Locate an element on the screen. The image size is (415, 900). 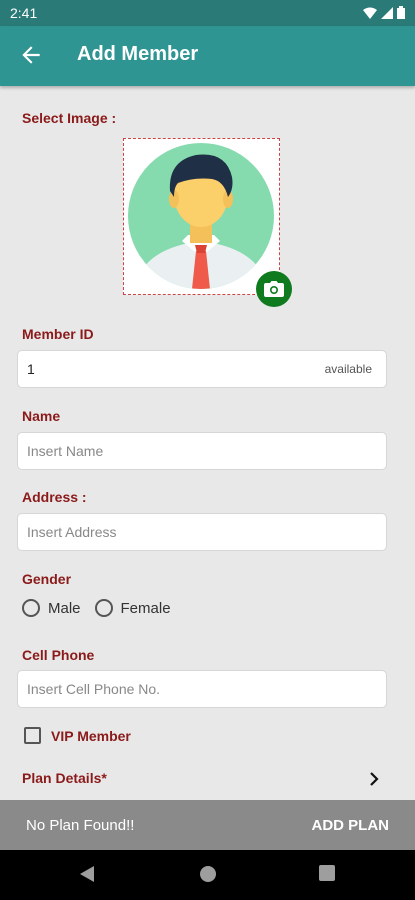
wifi-icon is located at coordinates (370, 13).